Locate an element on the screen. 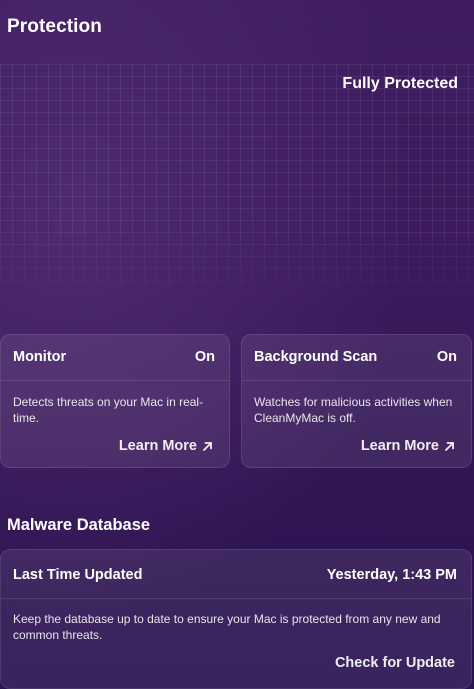 The width and height of the screenshot is (474, 689). monitor-learn-more-link: Learn More is located at coordinates (166, 446).